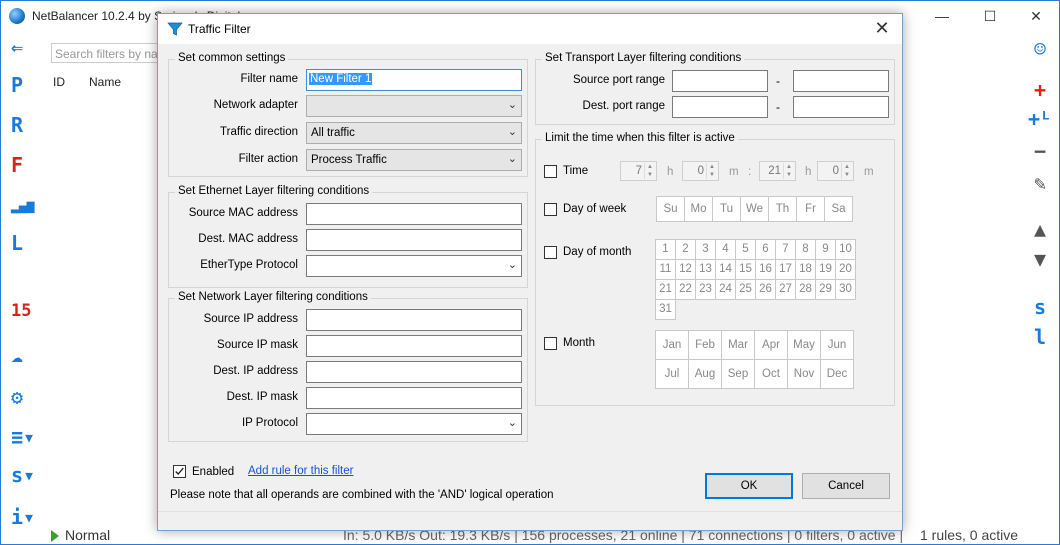 The height and width of the screenshot is (545, 1060). What do you see at coordinates (705, 249) in the screenshot?
I see `day-of-month-cell: 3` at bounding box center [705, 249].